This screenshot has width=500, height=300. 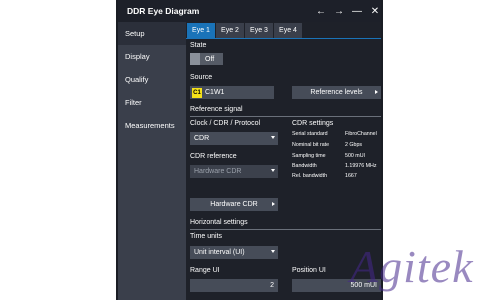 What do you see at coordinates (152, 56) in the screenshot?
I see `sidebar-item-display: Display` at bounding box center [152, 56].